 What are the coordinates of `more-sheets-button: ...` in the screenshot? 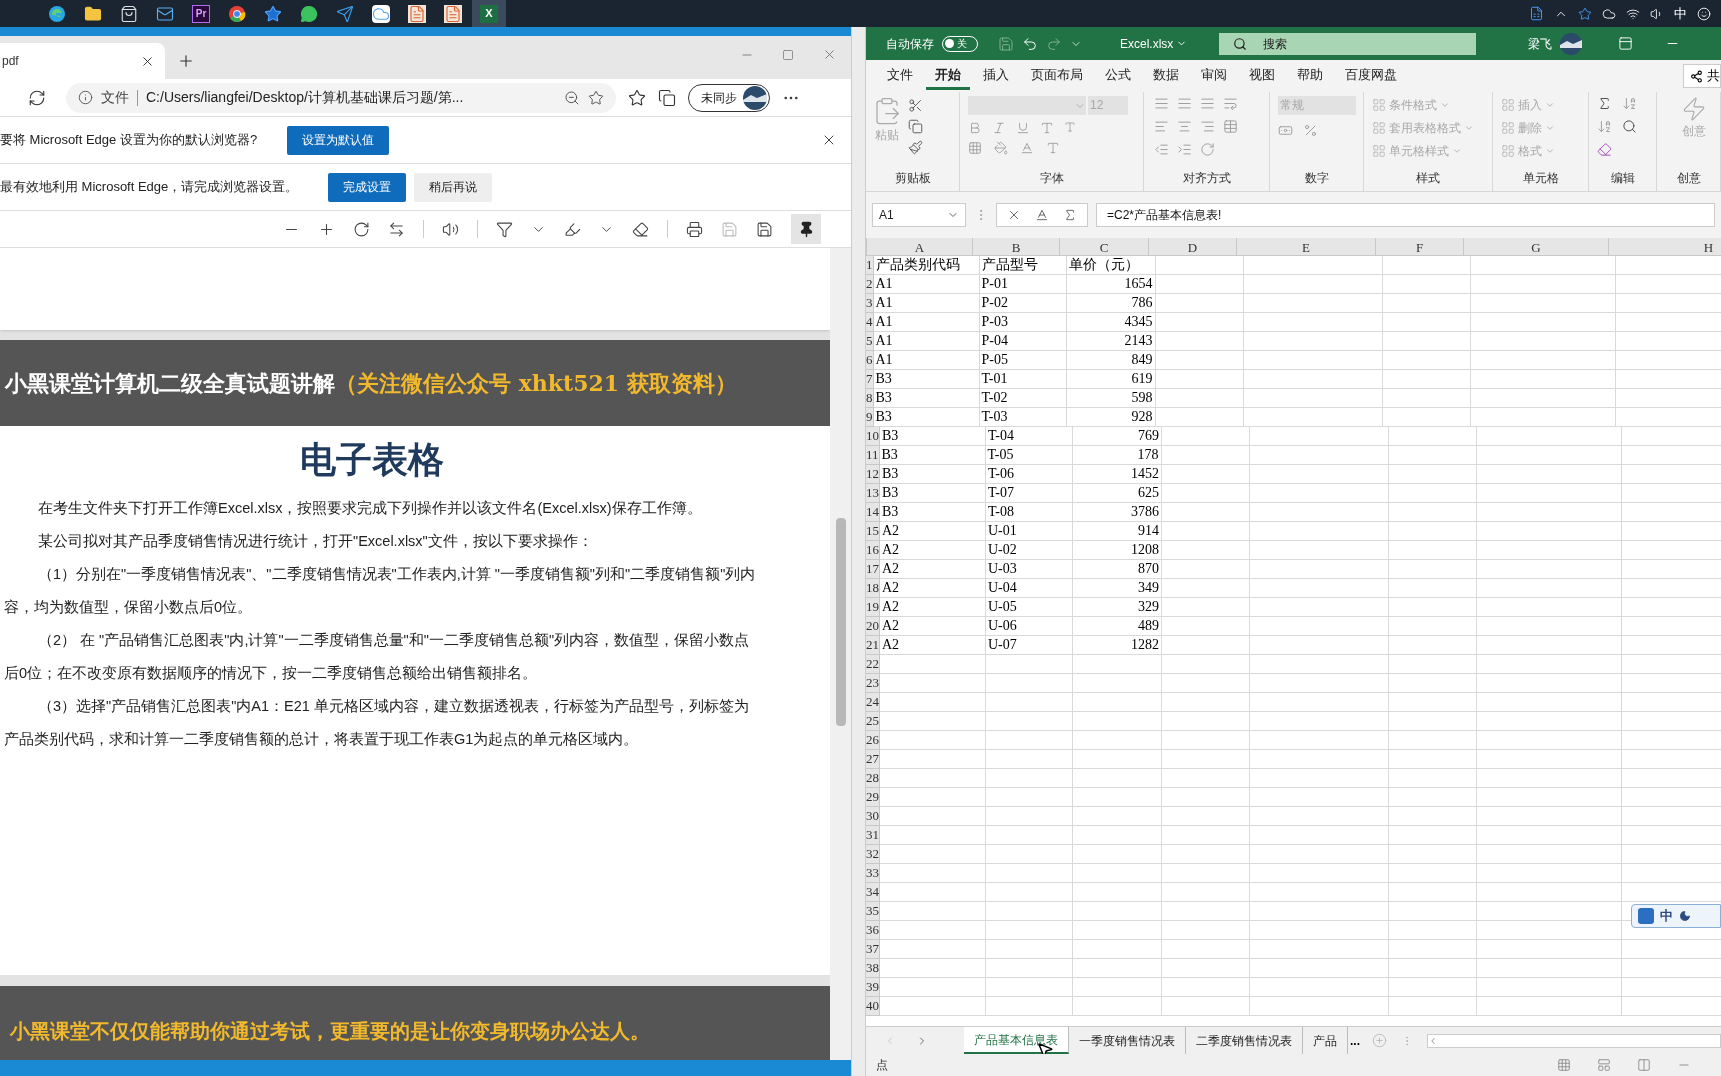 It's located at (1355, 1040).